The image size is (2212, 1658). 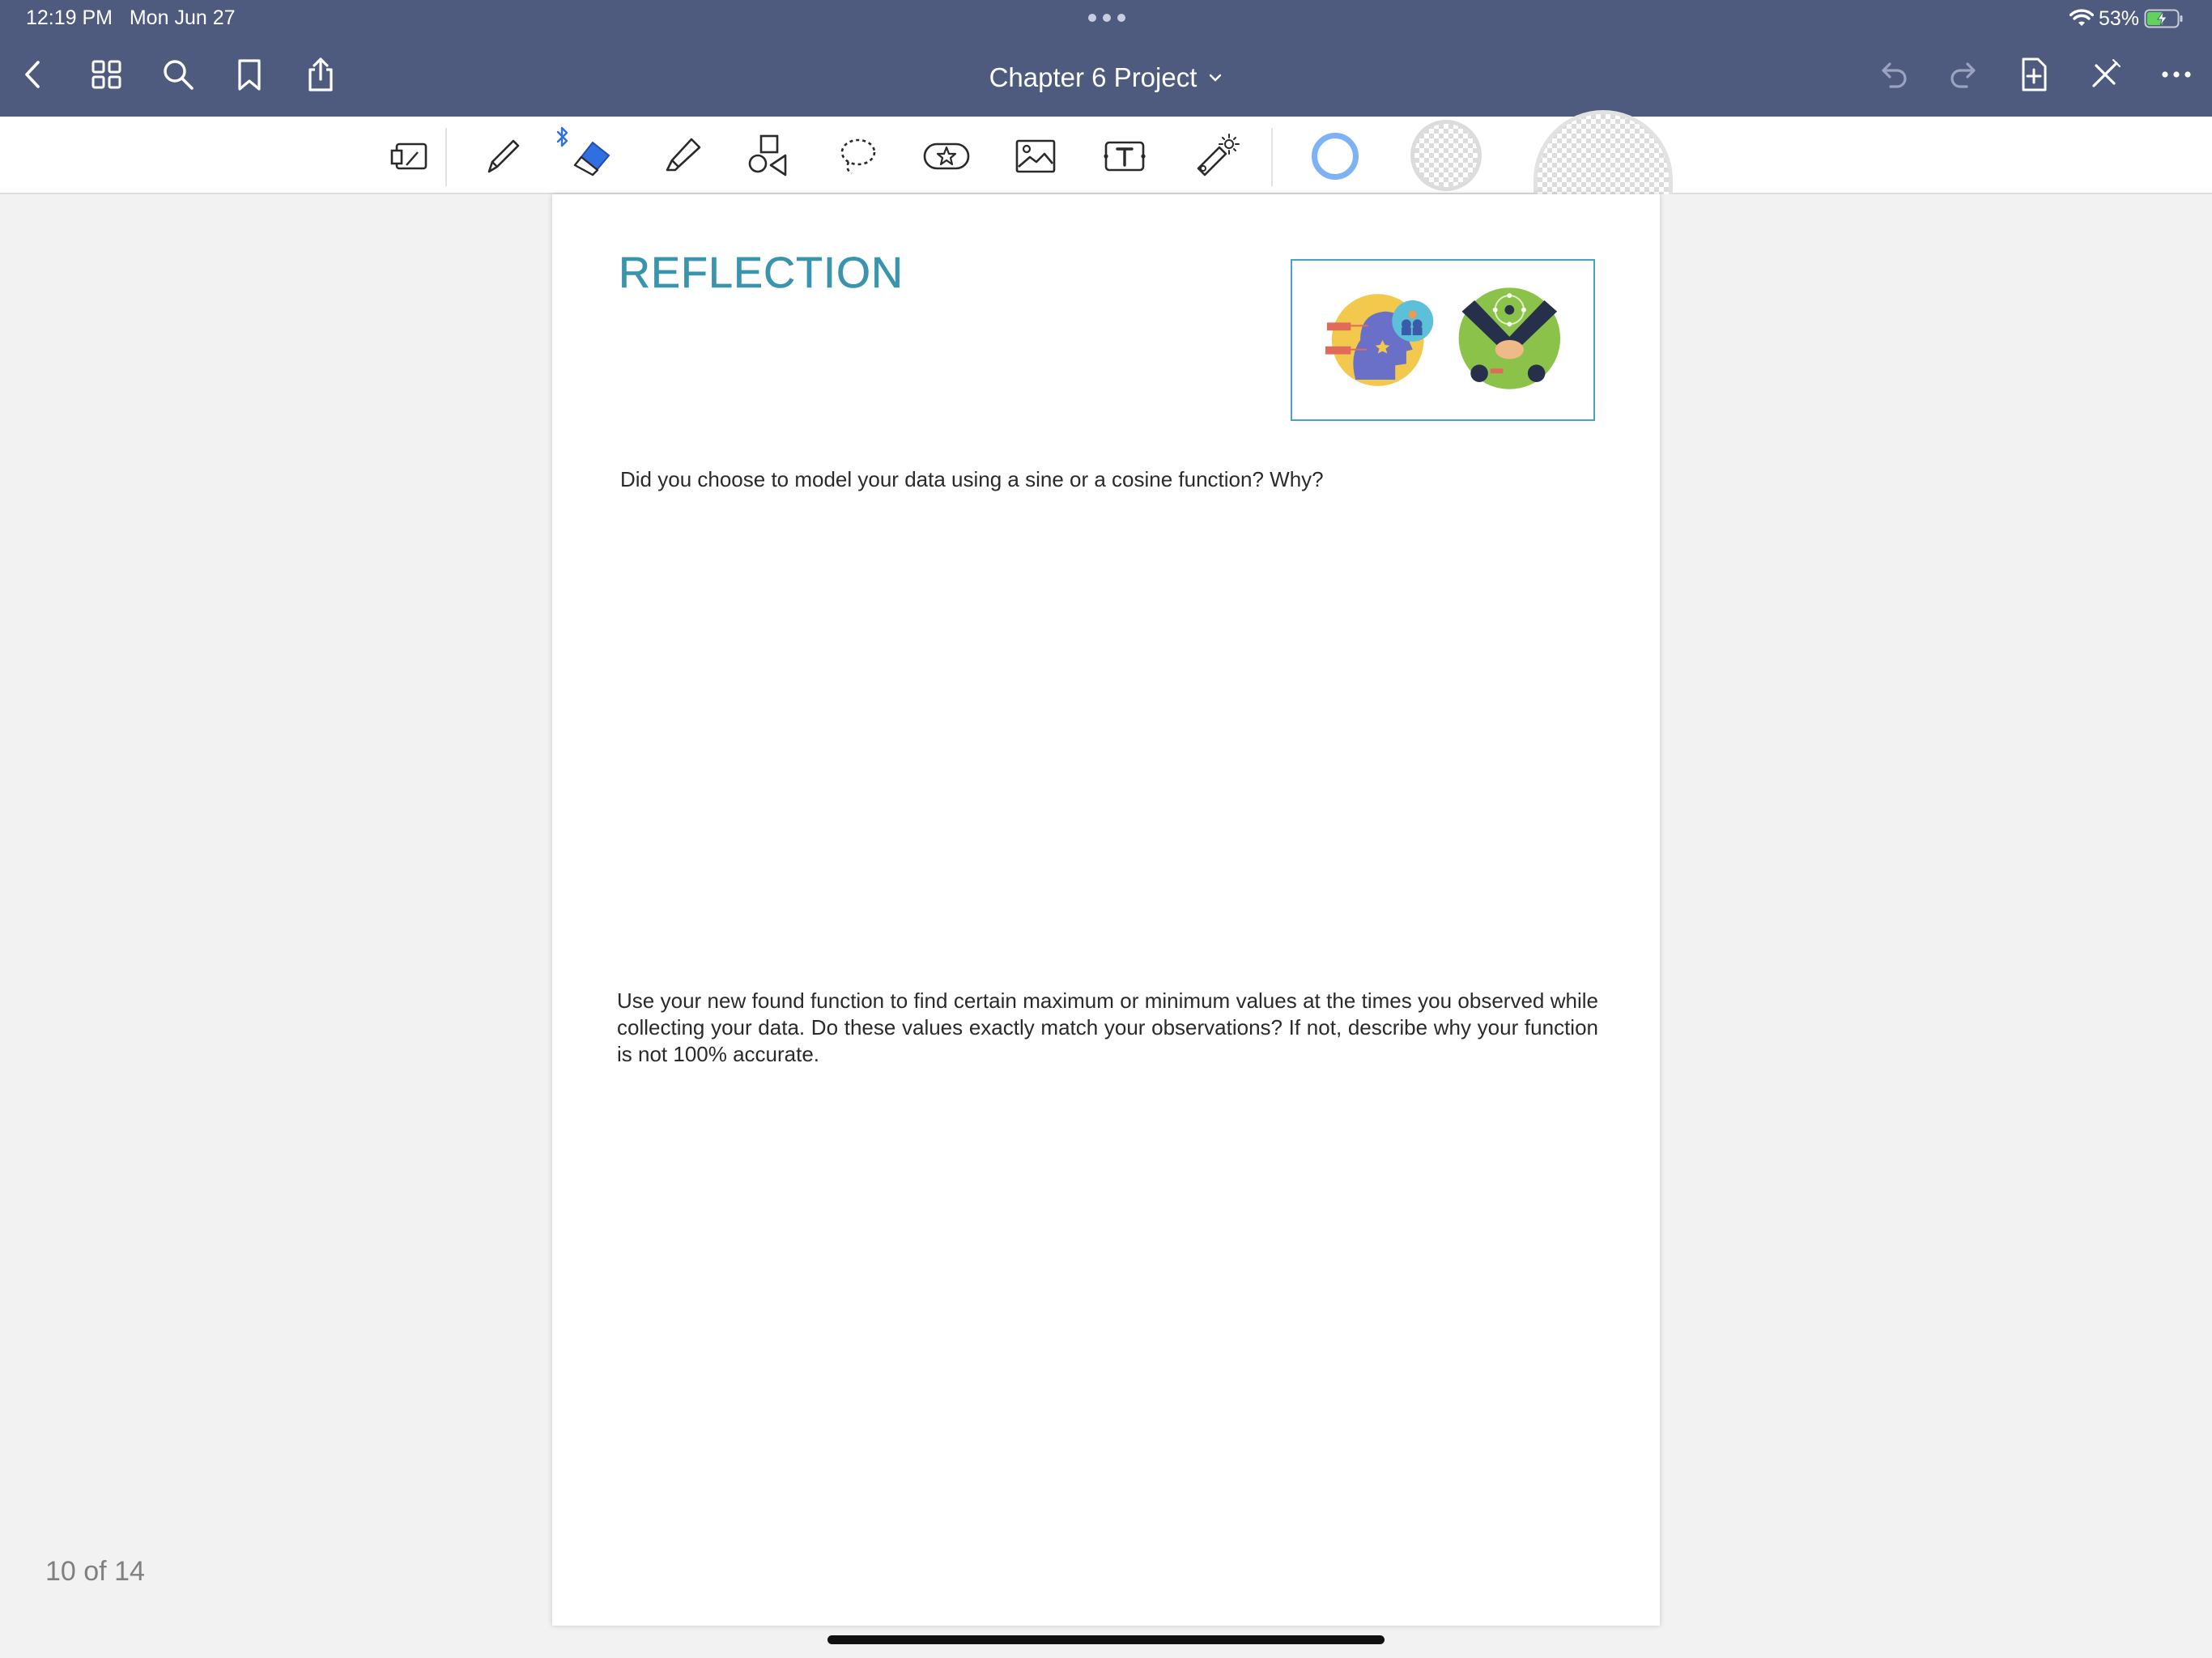 I want to click on status-time-date: 12:19 PM Mon Jun 27, so click(x=131, y=18).